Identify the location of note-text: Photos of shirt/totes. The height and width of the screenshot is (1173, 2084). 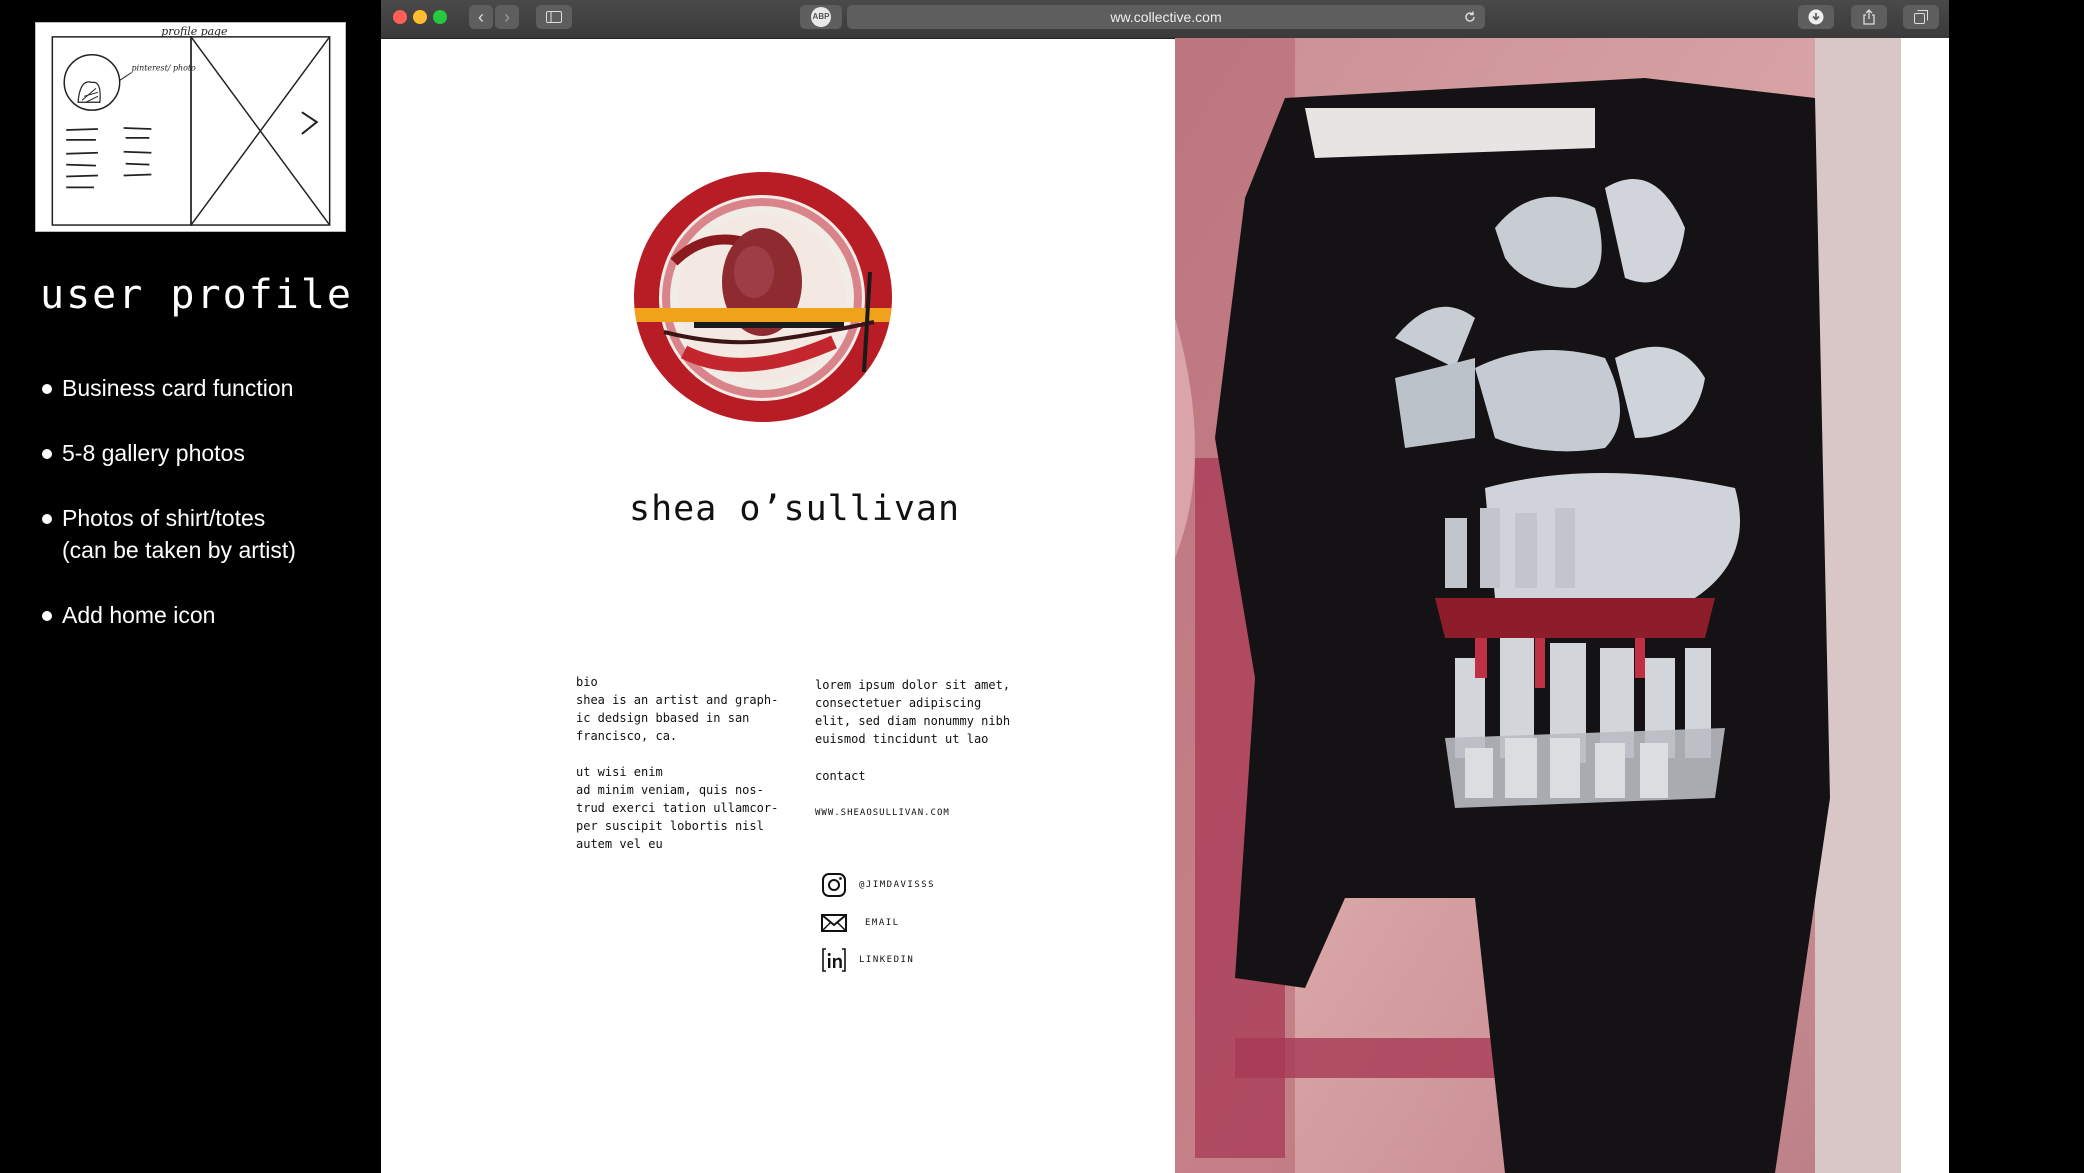
(164, 518).